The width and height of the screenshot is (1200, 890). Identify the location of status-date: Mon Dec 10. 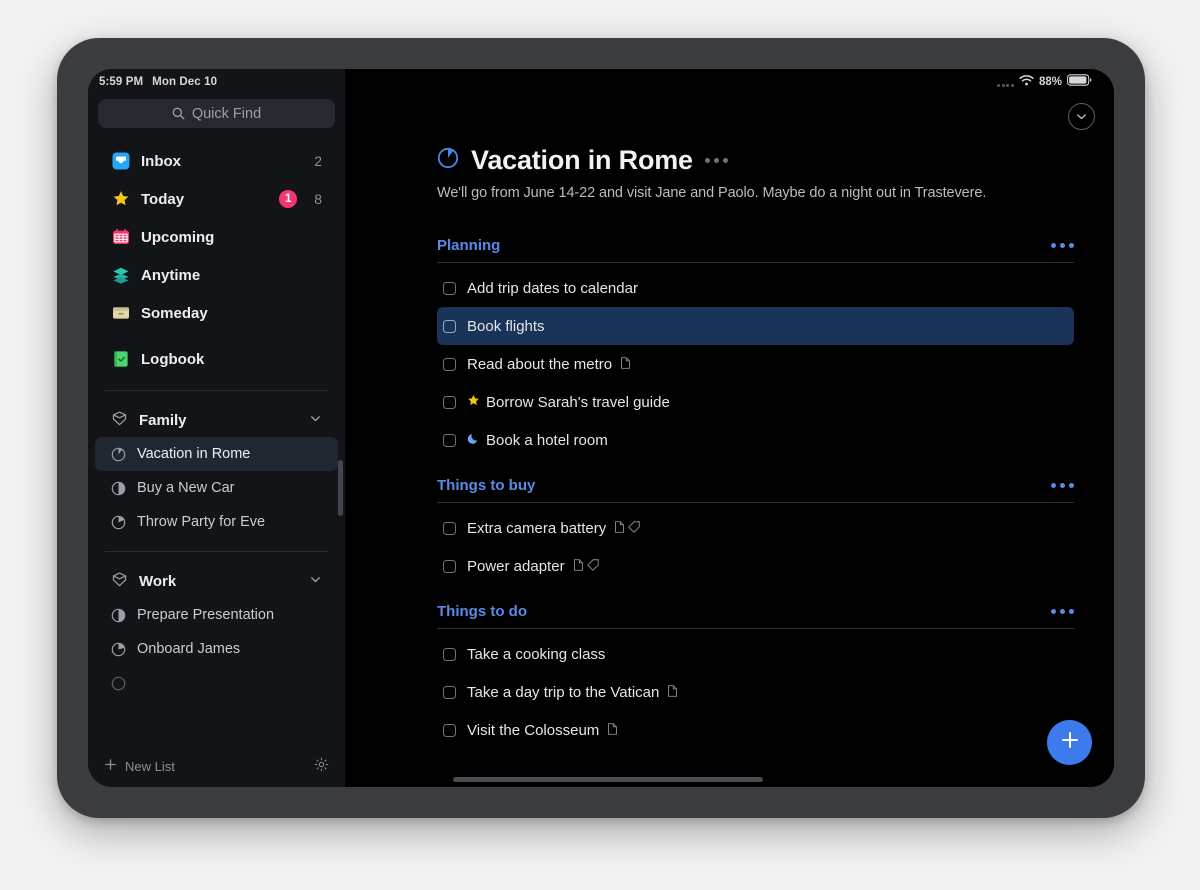
(185, 82).